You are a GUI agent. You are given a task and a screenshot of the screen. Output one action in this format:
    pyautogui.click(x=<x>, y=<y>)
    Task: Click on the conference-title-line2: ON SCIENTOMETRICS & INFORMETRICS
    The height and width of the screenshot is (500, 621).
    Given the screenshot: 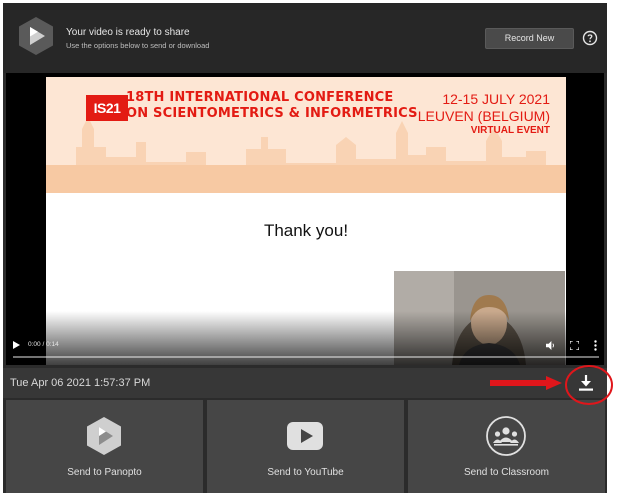 What is the action you would take?
    pyautogui.click(x=272, y=113)
    